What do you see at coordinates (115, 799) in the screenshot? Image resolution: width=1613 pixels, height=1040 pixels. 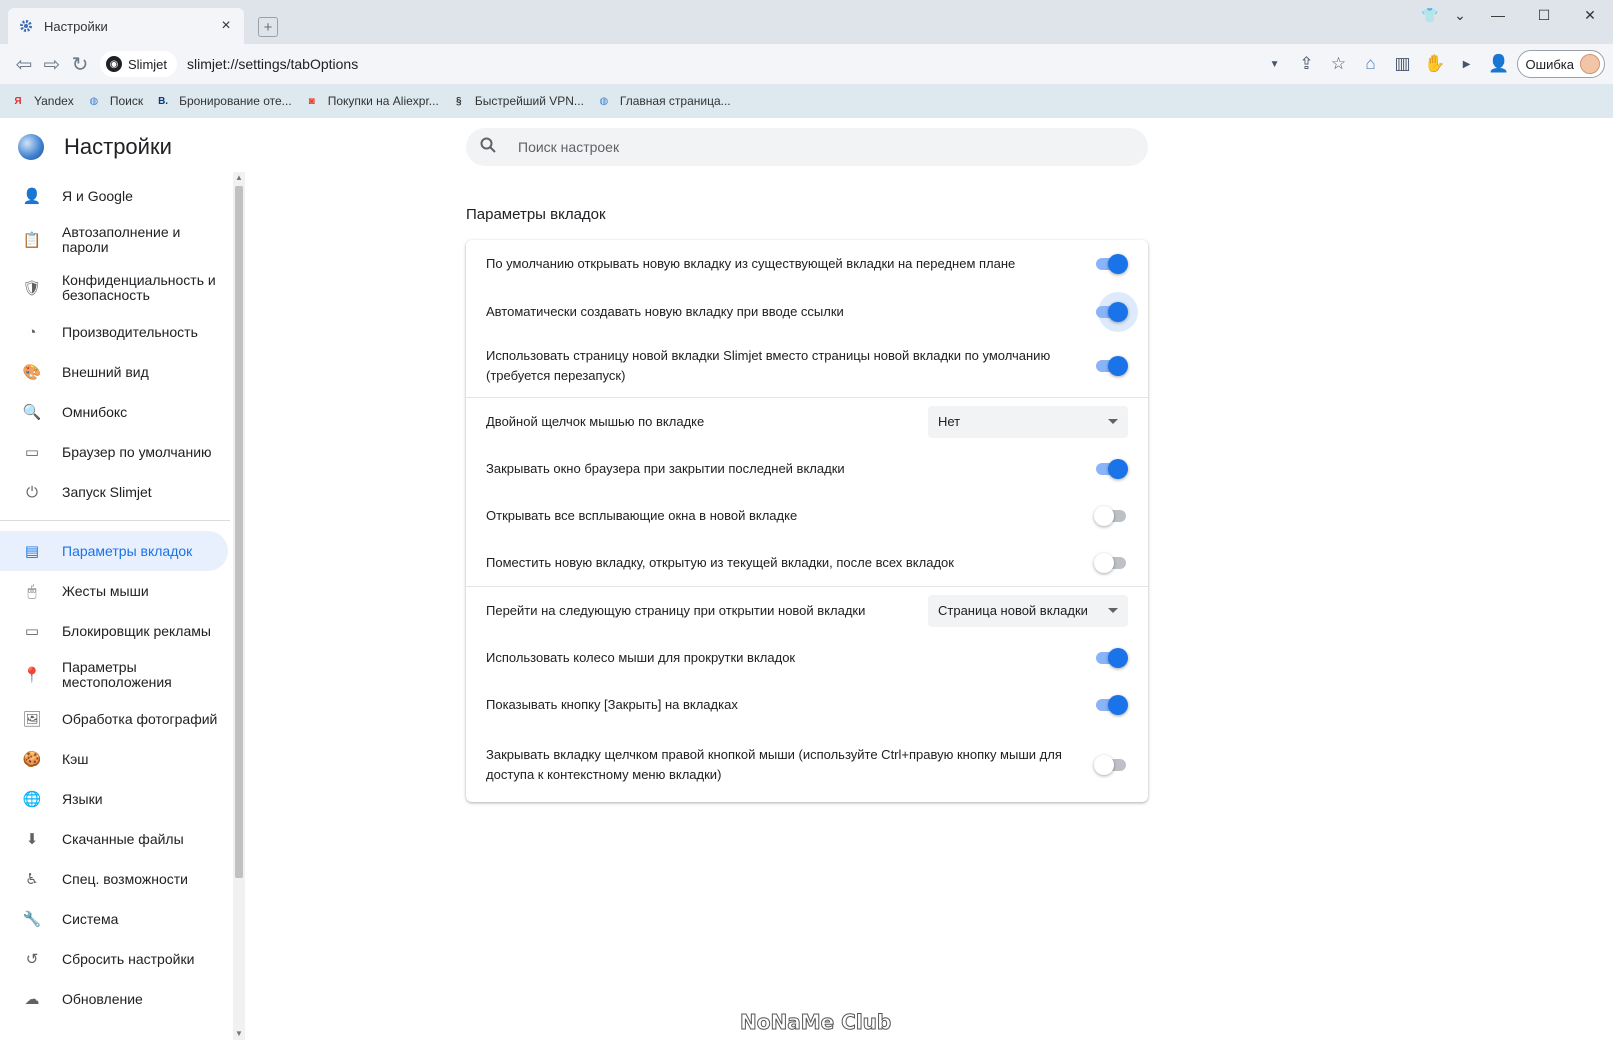 I see `sidebar-item: 🌐 Языки` at bounding box center [115, 799].